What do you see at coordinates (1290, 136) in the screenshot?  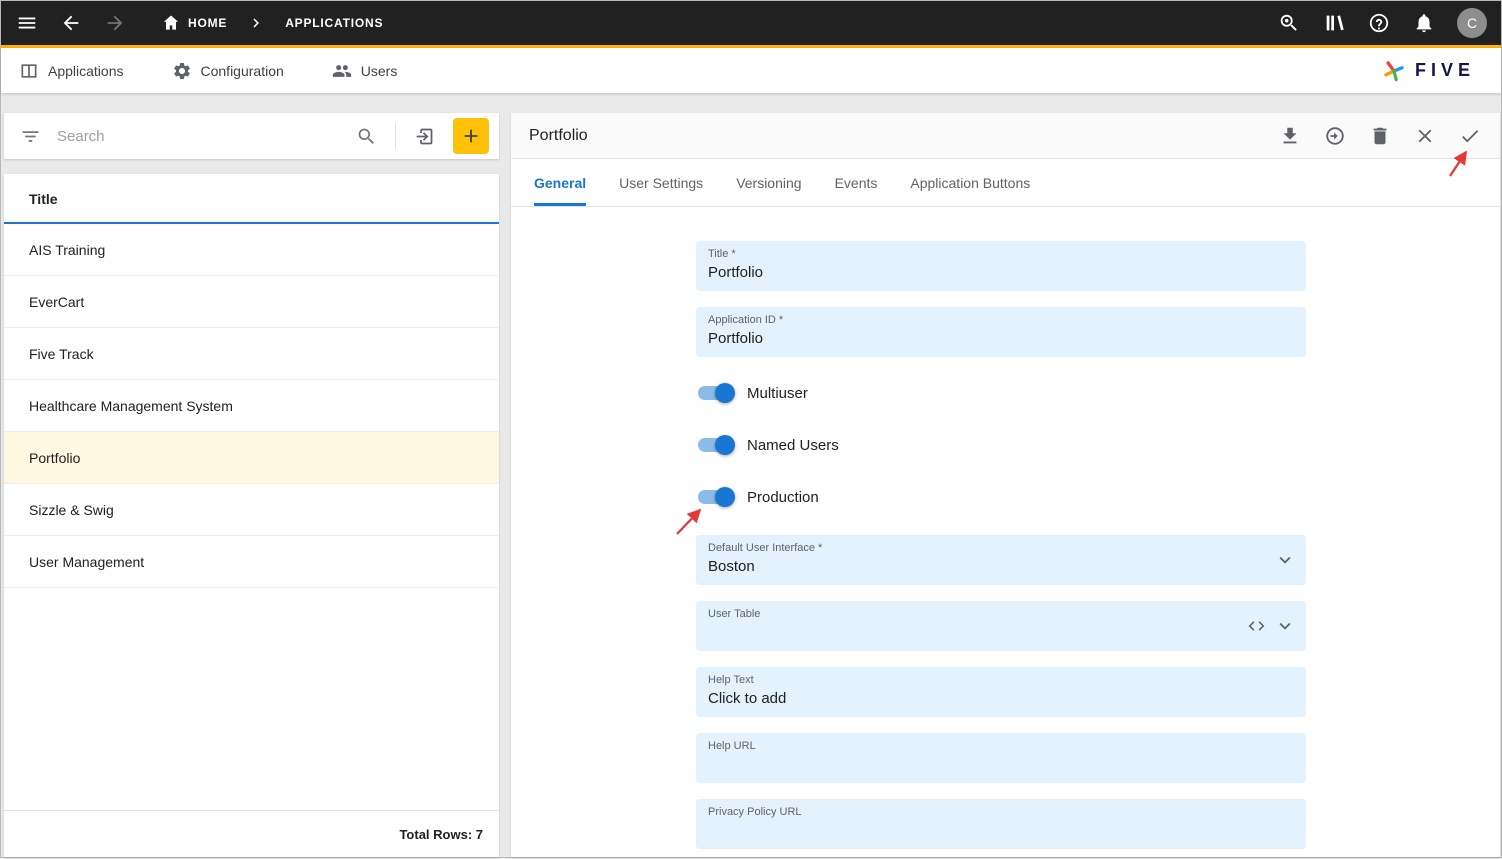 I see `download-icon` at bounding box center [1290, 136].